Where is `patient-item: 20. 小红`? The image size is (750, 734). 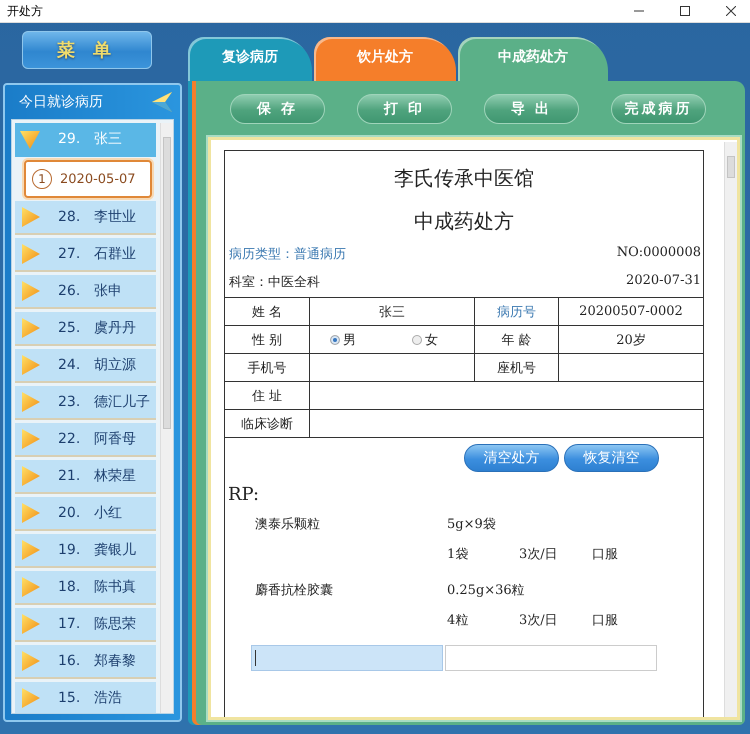 patient-item: 20. 小红 is located at coordinates (85, 514).